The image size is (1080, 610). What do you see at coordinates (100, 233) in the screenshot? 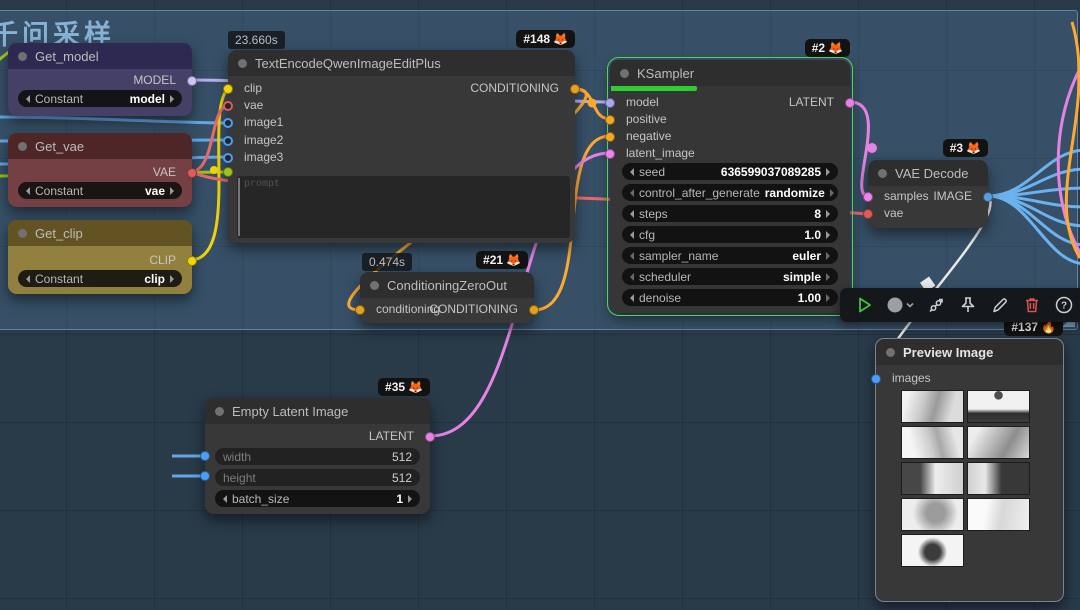
I see `node-title-bar: Get_clip` at bounding box center [100, 233].